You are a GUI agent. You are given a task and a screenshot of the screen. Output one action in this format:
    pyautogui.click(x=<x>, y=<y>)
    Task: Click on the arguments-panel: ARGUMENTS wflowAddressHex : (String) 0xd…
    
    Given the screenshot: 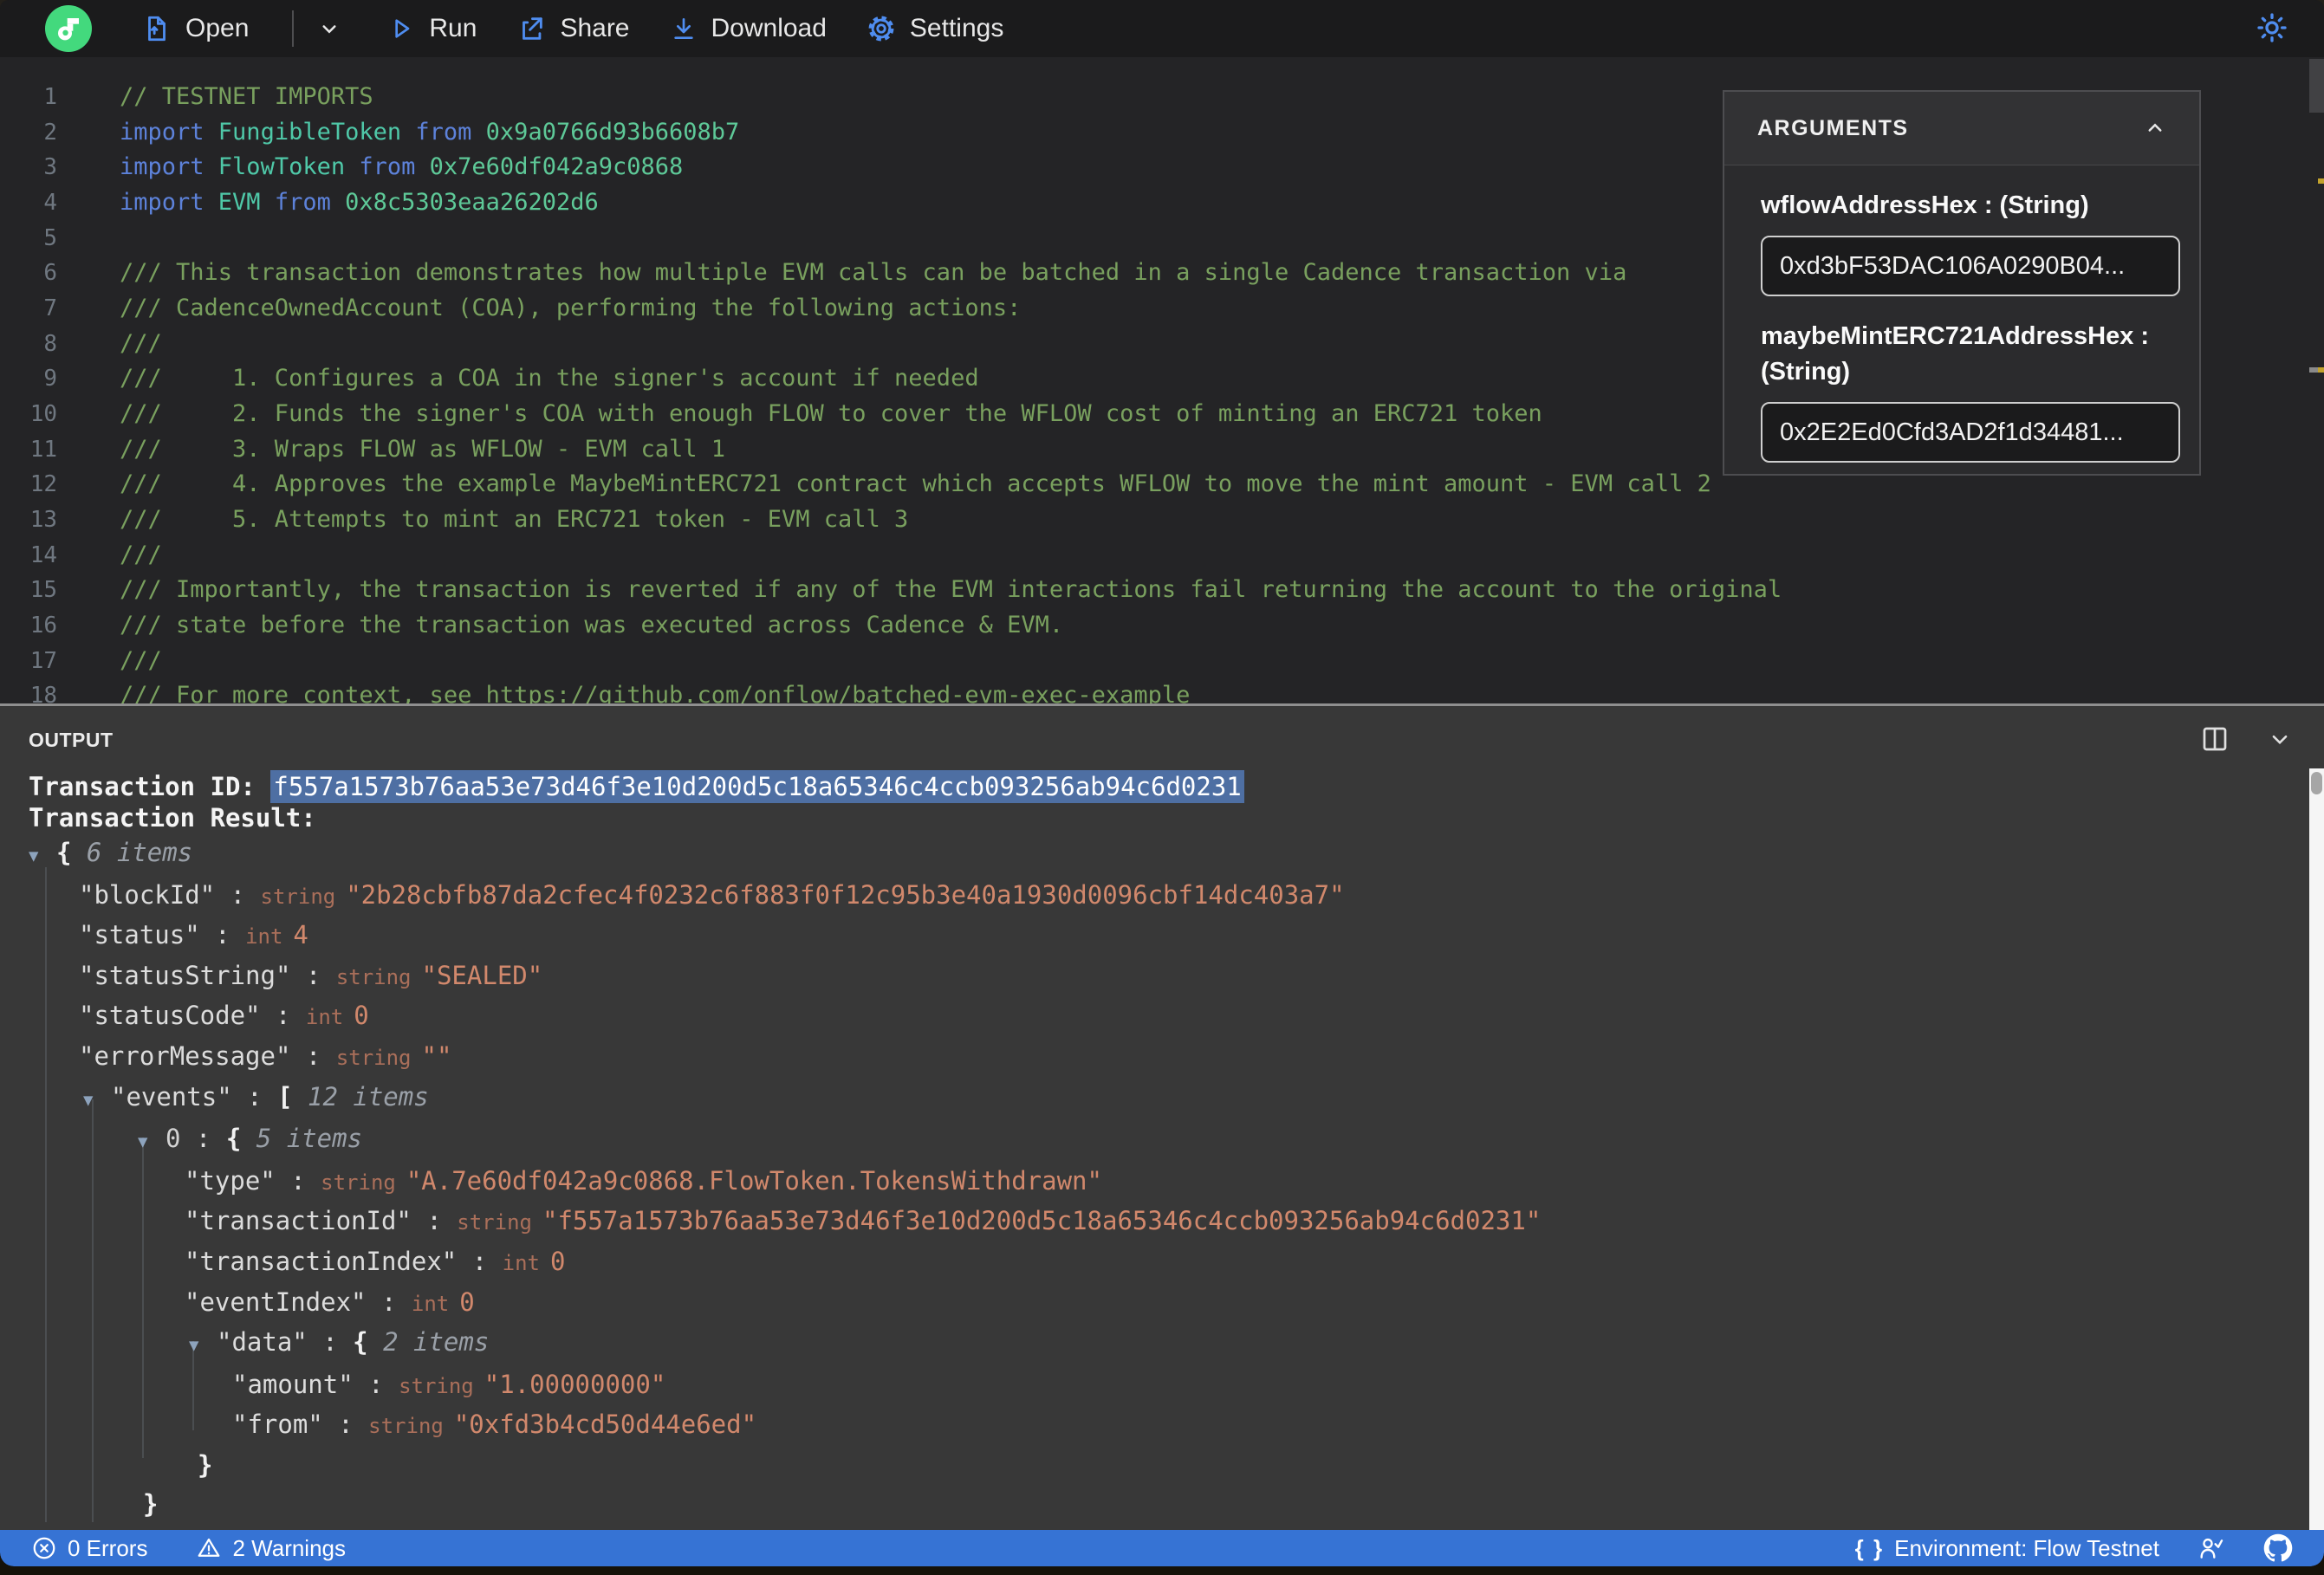 What is the action you would take?
    pyautogui.click(x=1962, y=283)
    